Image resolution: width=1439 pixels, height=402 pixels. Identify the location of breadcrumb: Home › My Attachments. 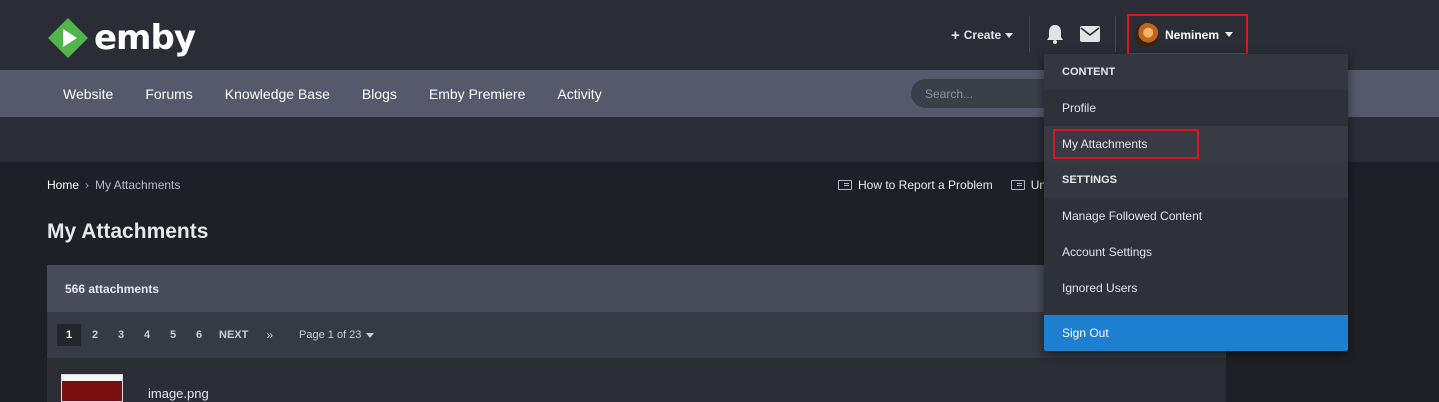
(113, 185).